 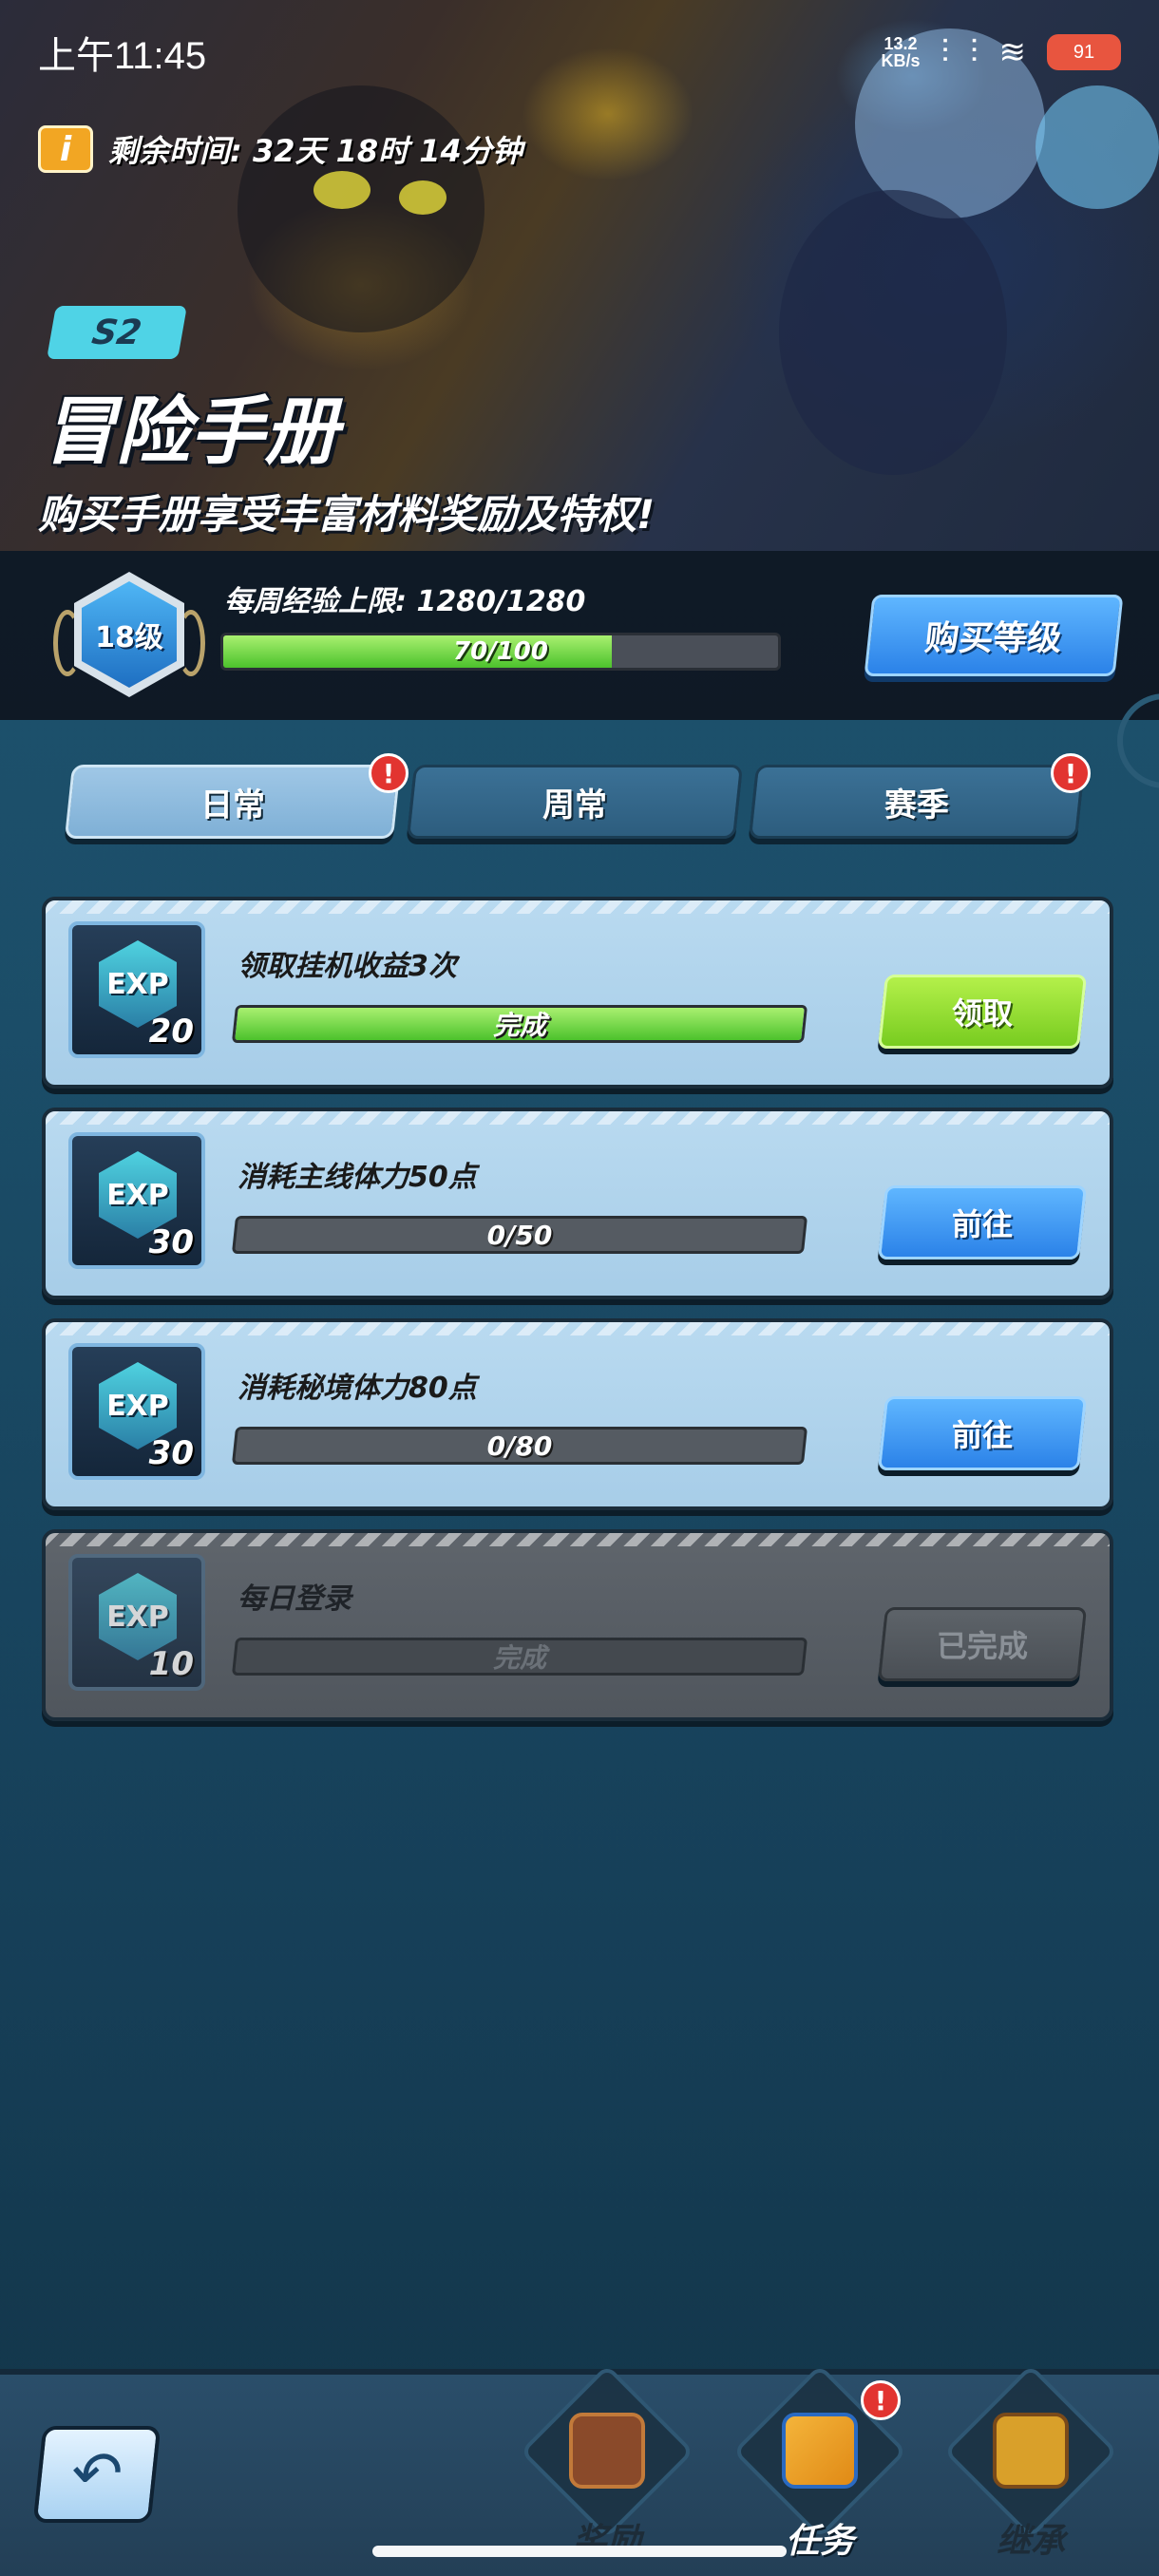 What do you see at coordinates (577, 1625) in the screenshot?
I see `task-card: EXP 10 每日登录完成 已完成` at bounding box center [577, 1625].